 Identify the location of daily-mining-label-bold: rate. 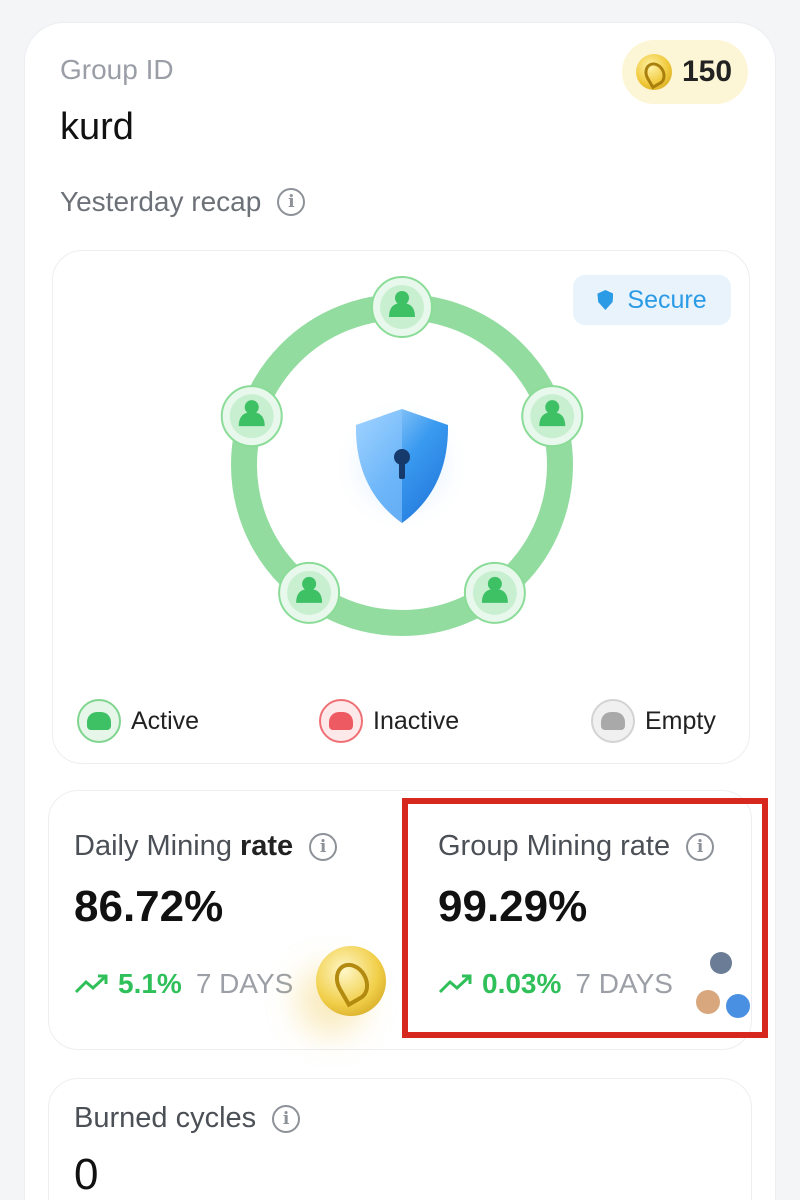
(266, 846).